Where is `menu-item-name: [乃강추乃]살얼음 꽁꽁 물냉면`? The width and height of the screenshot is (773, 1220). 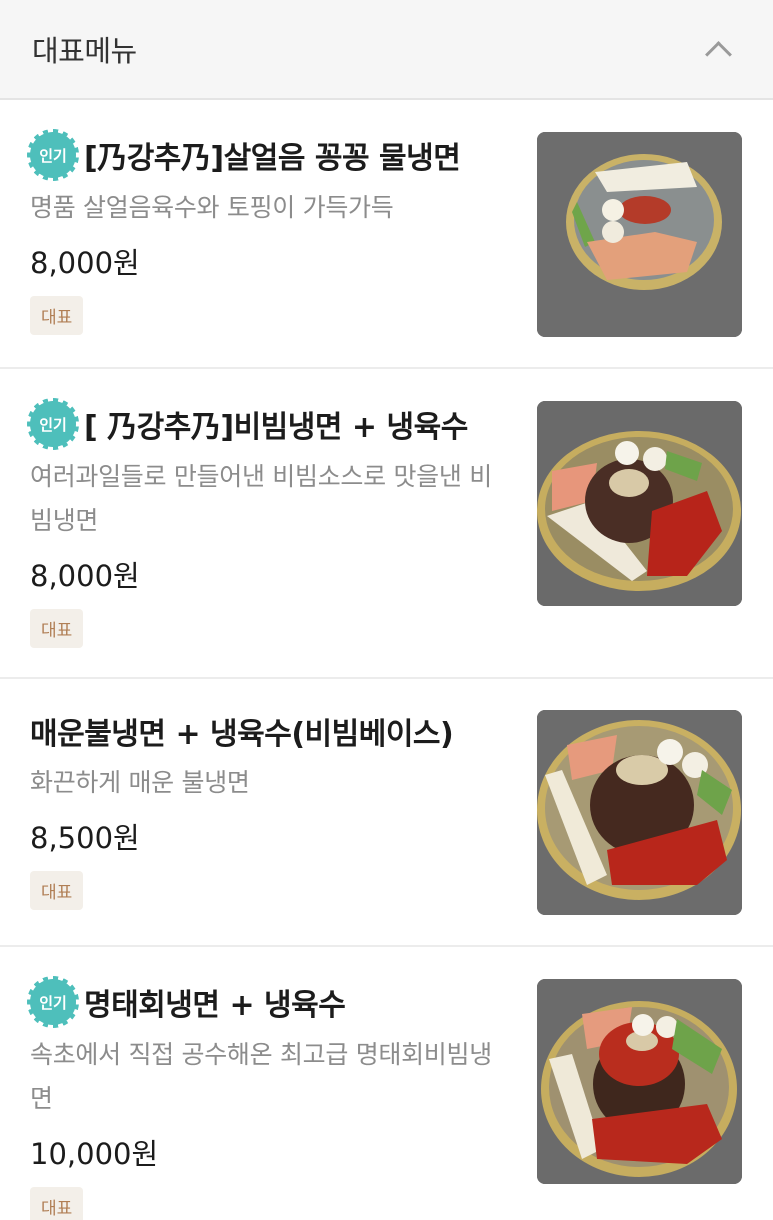 menu-item-name: [乃강추乃]살얼음 꽁꽁 물냉면 is located at coordinates (272, 158).